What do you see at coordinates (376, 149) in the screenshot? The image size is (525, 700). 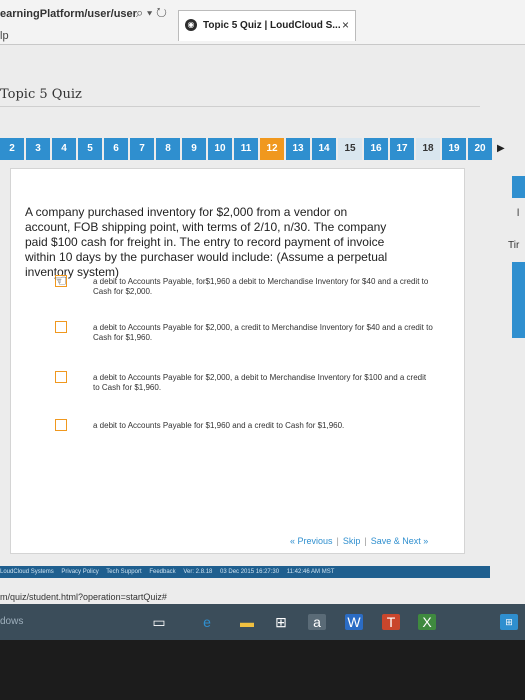 I see `question-number-button: 16` at bounding box center [376, 149].